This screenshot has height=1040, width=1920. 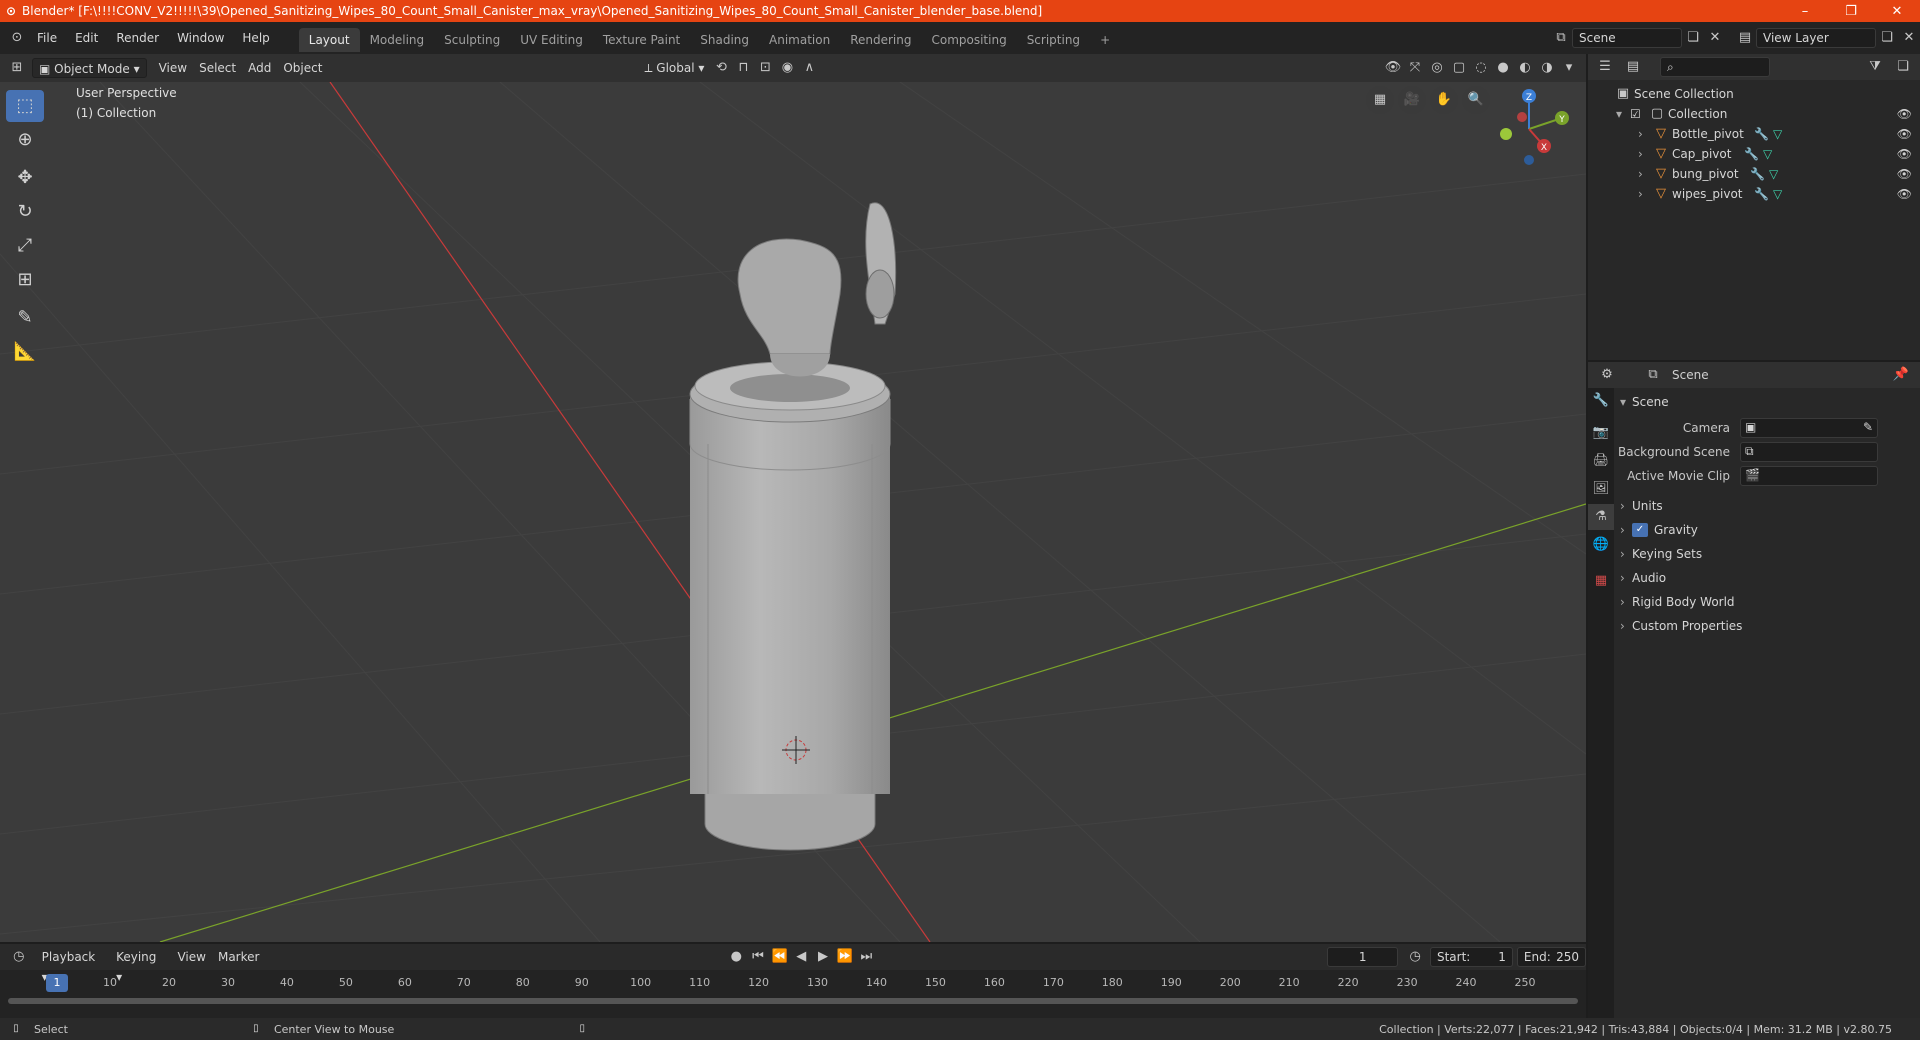 What do you see at coordinates (1805, 11) in the screenshot?
I see `minimize-button: –` at bounding box center [1805, 11].